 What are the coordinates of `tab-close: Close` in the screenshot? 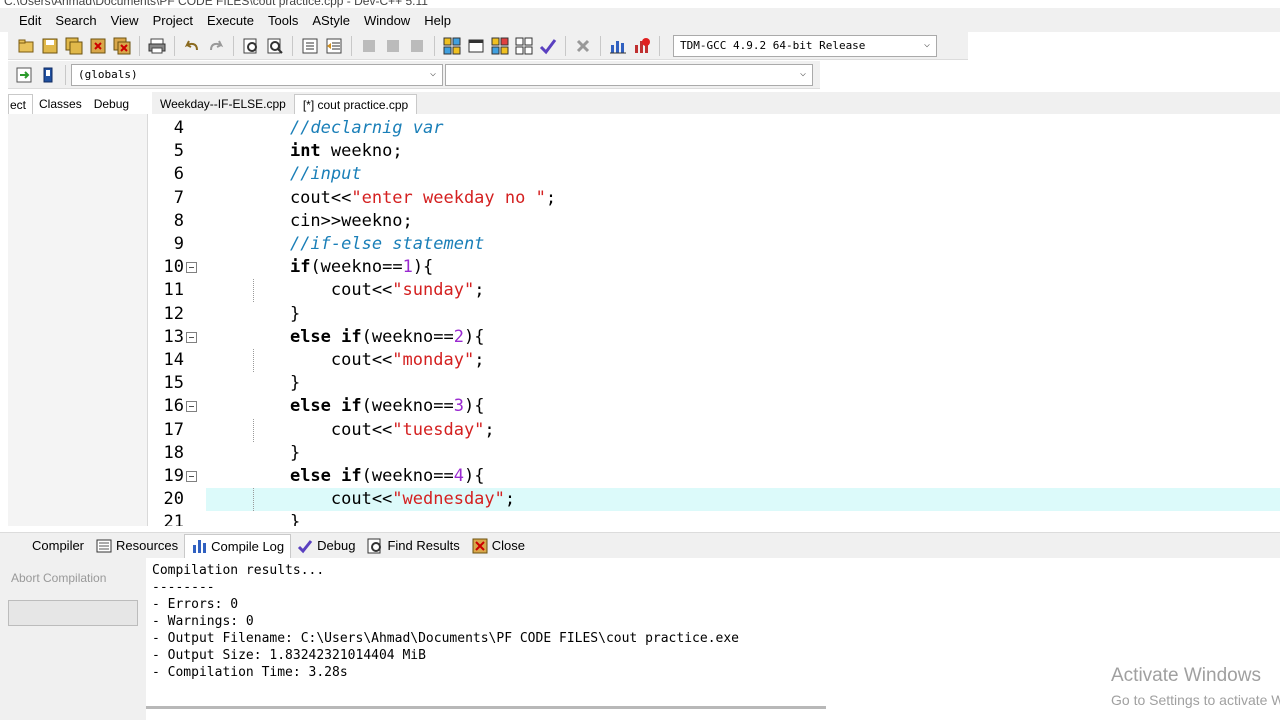 It's located at (498, 546).